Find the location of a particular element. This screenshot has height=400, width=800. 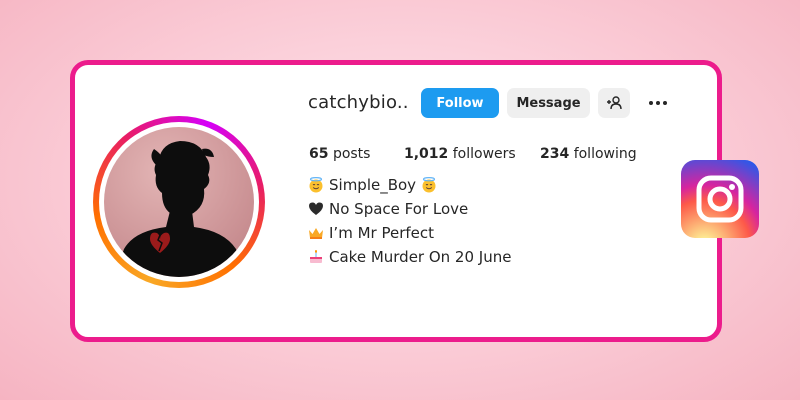

avatar-border is located at coordinates (179, 202).